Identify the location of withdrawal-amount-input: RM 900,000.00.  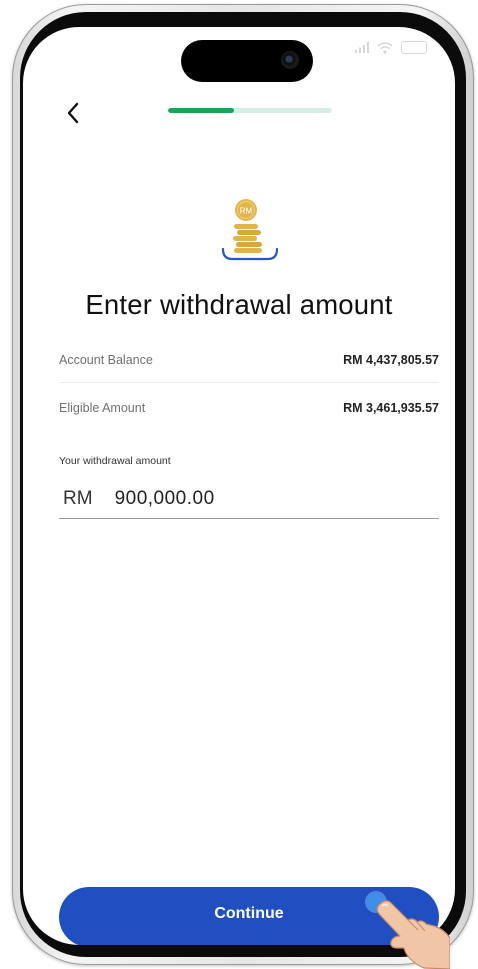
(249, 499).